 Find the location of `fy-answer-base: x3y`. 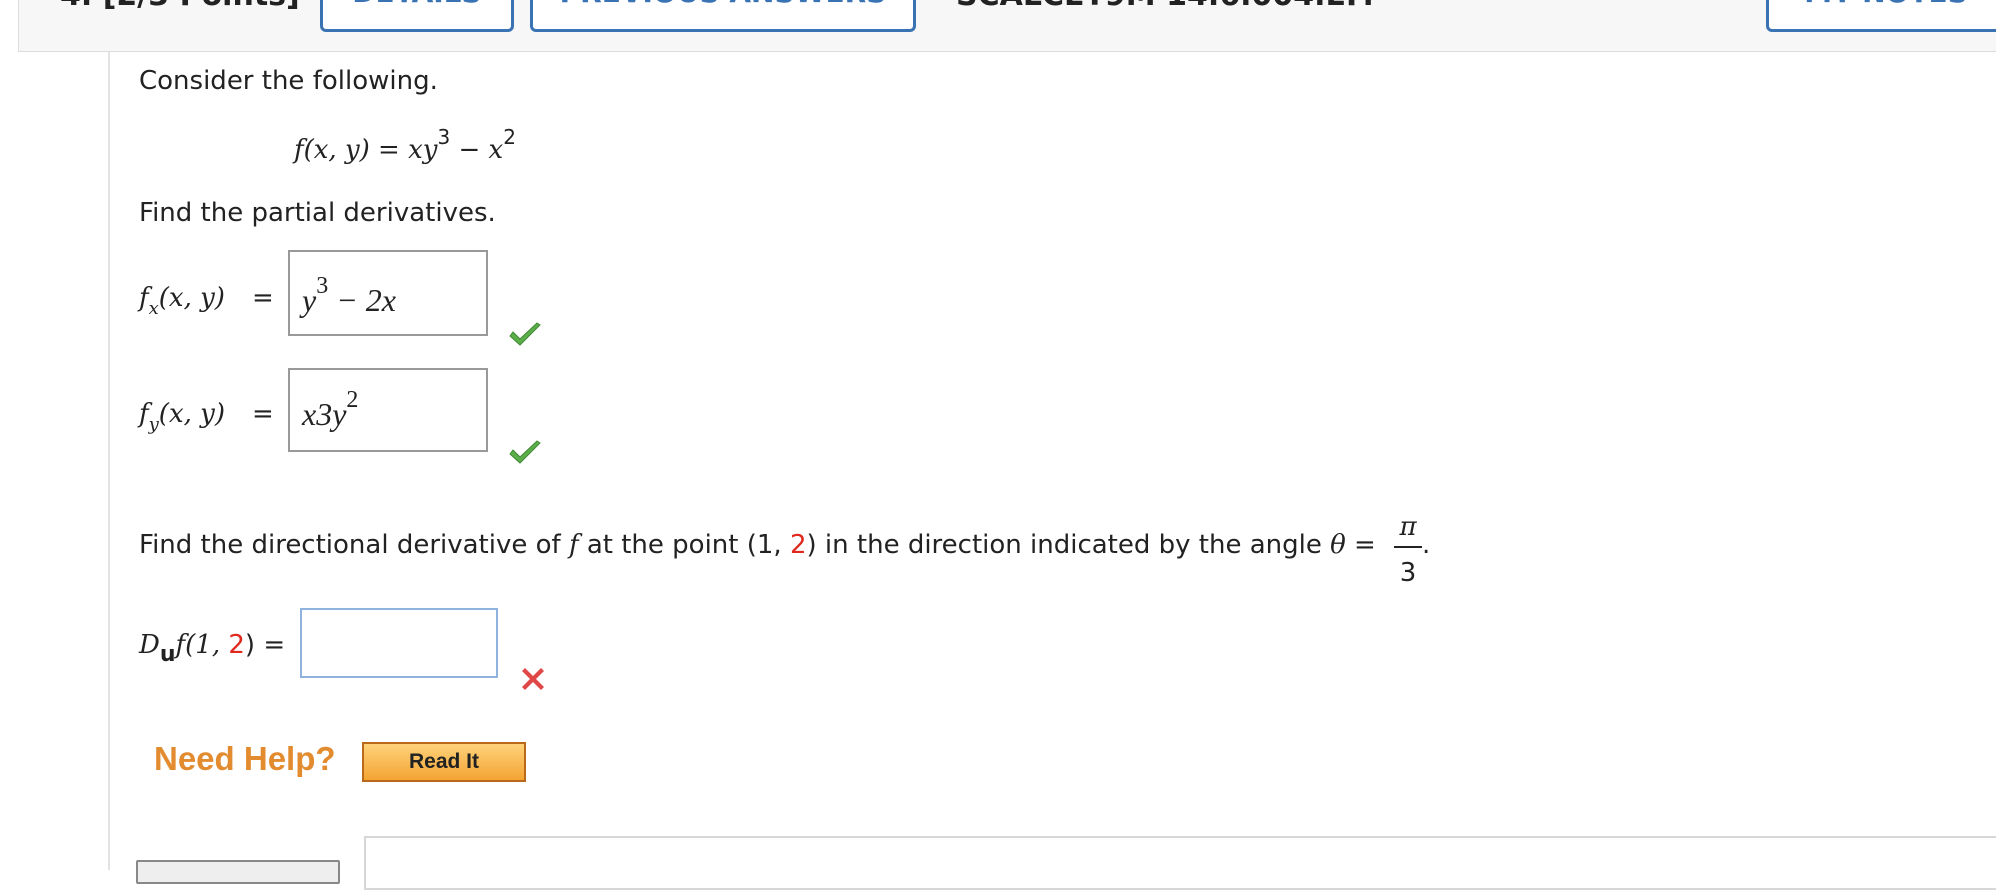

fy-answer-base: x3y is located at coordinates (324, 414).